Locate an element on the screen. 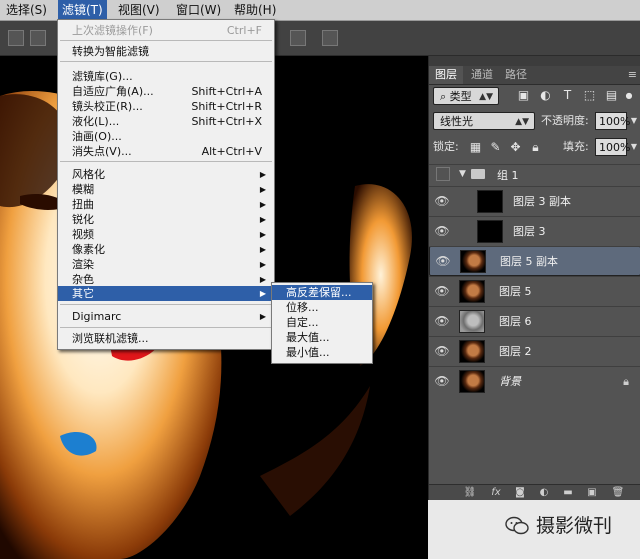 The height and width of the screenshot is (559, 640). folder-icon is located at coordinates (478, 174).